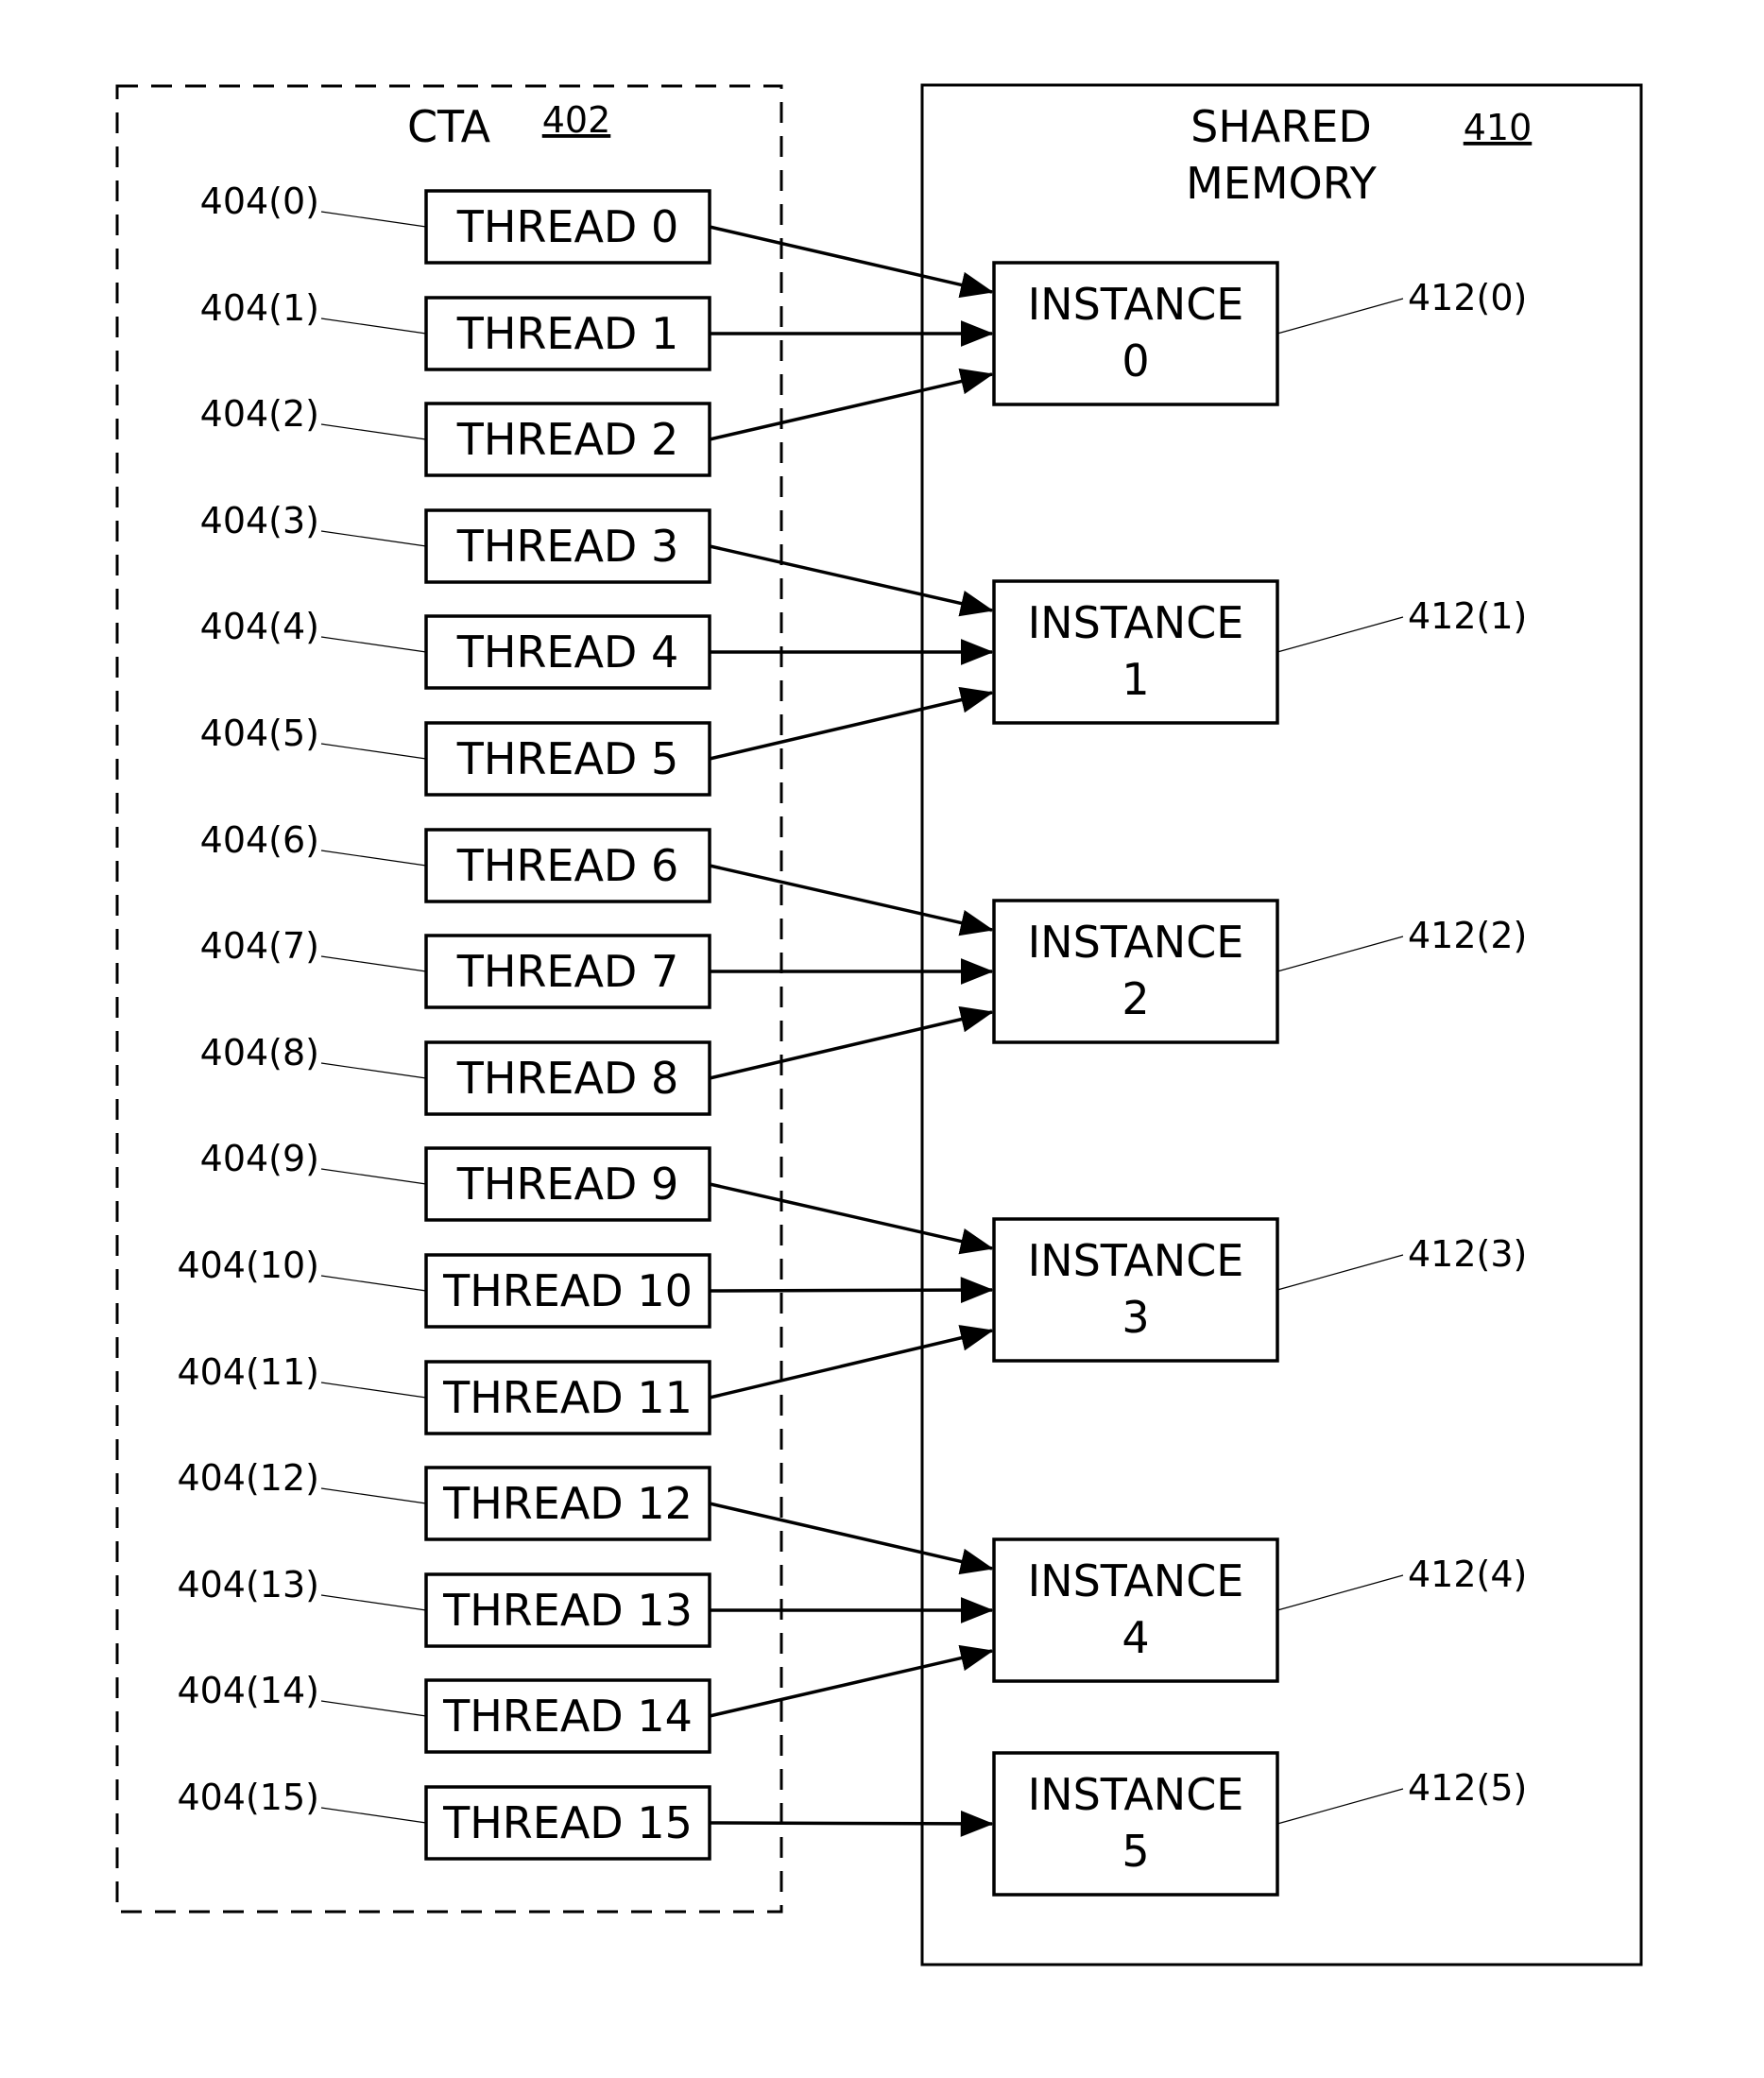 Image resolution: width=1764 pixels, height=2078 pixels. Describe the element at coordinates (1467, 1254) in the screenshot. I see `instance-ref-label: 412(3)` at that location.